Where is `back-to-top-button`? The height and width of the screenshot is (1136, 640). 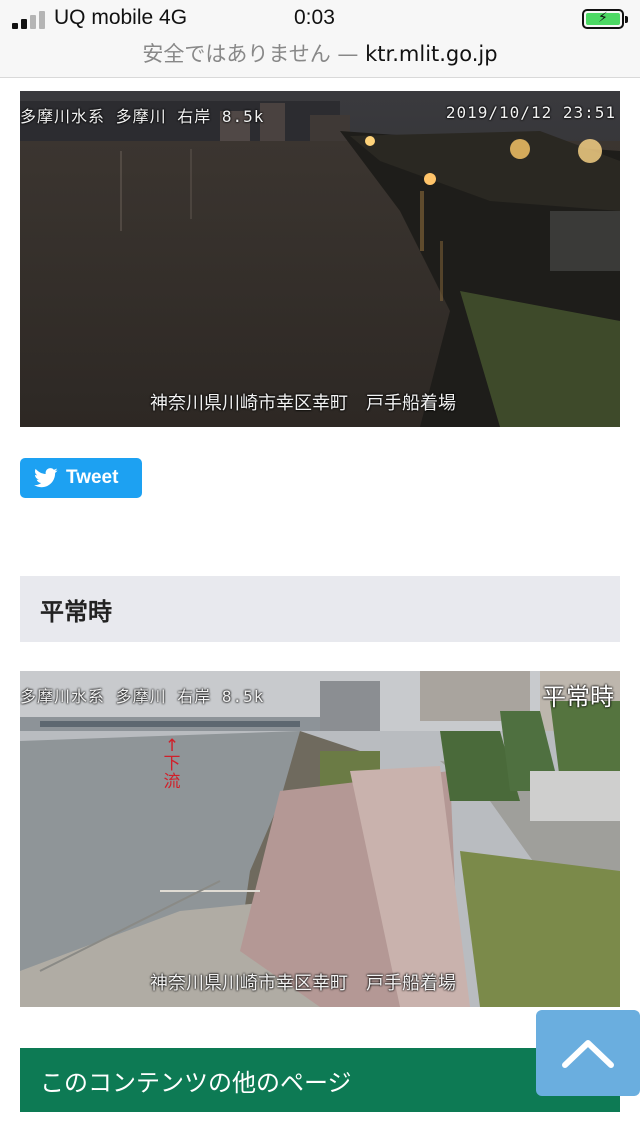
back-to-top-button is located at coordinates (588, 1053).